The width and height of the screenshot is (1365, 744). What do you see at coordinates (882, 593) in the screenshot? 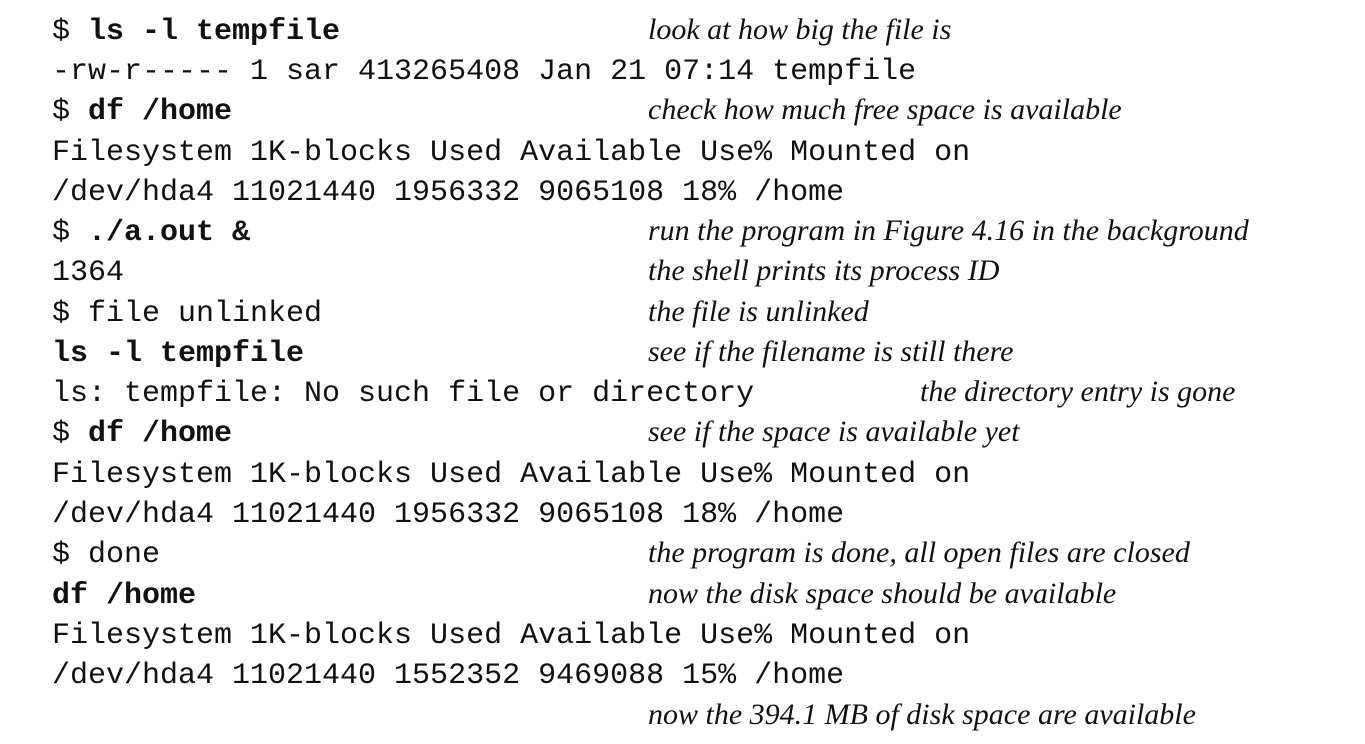
I see `annotation: now the disk space should be available` at bounding box center [882, 593].